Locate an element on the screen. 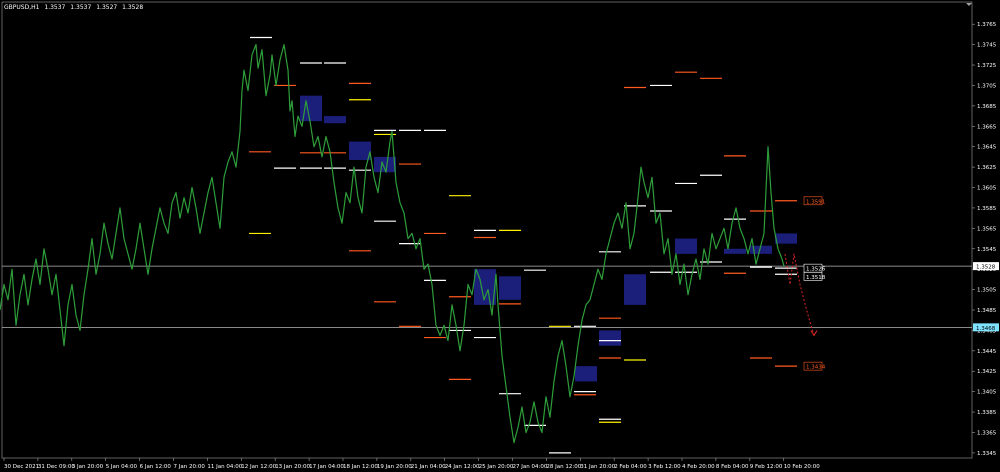 This screenshot has width=1000, height=472. y-axis-label: 1.3745 is located at coordinates (987, 46).